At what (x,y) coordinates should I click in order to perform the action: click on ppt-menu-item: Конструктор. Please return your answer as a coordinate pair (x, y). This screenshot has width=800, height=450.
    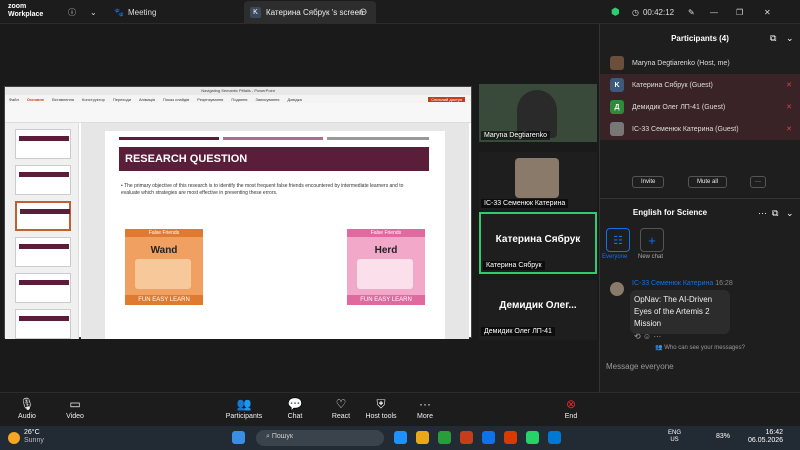
    Looking at the image, I should click on (93, 99).